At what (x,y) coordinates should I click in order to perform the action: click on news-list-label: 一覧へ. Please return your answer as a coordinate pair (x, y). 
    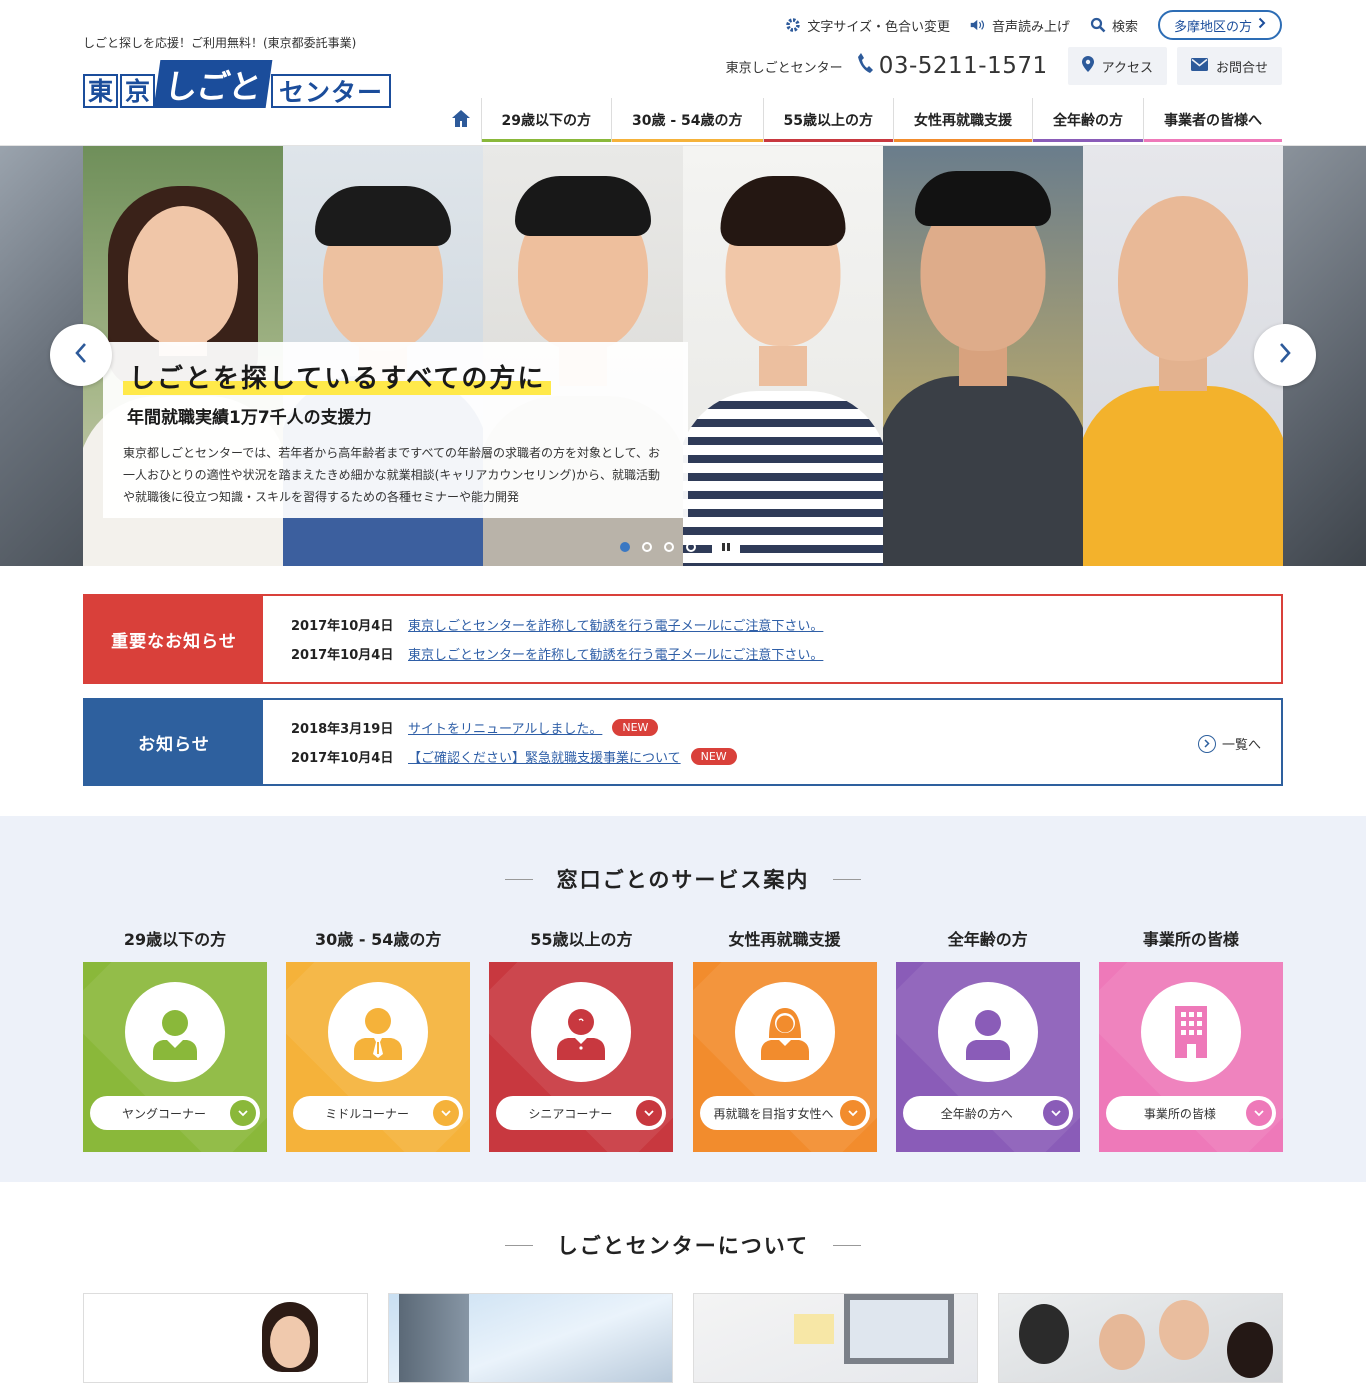
    Looking at the image, I should click on (1241, 745).